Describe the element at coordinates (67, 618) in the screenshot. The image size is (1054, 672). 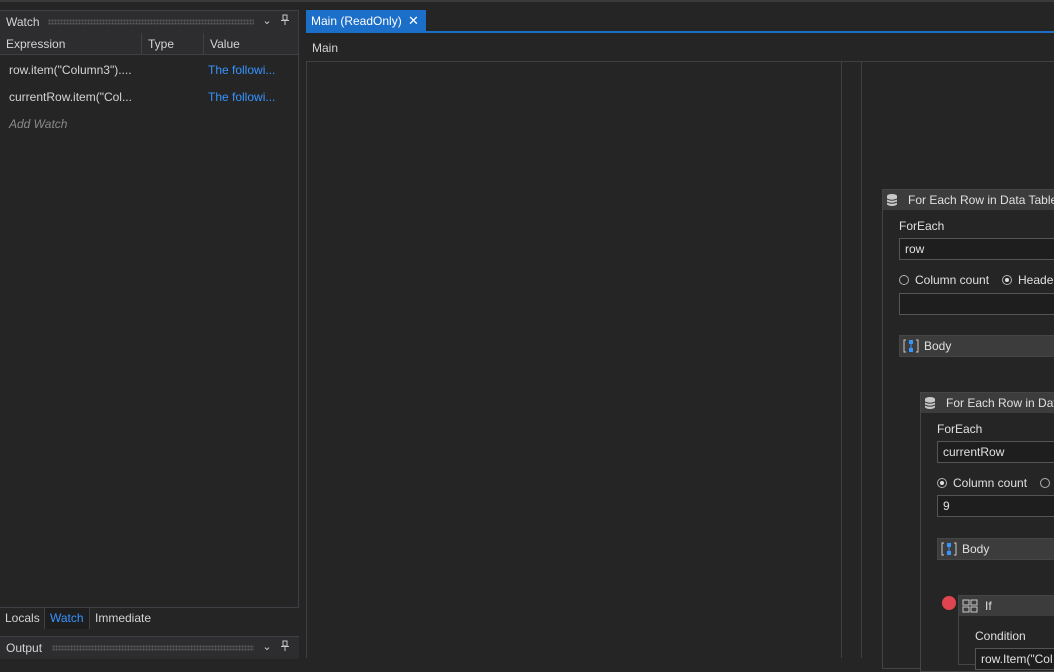
I see `tab-watch: Watch` at that location.